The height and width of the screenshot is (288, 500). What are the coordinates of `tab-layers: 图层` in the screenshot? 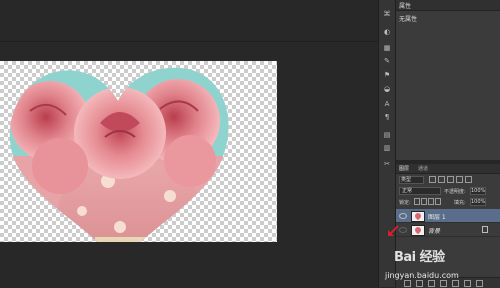 It's located at (404, 168).